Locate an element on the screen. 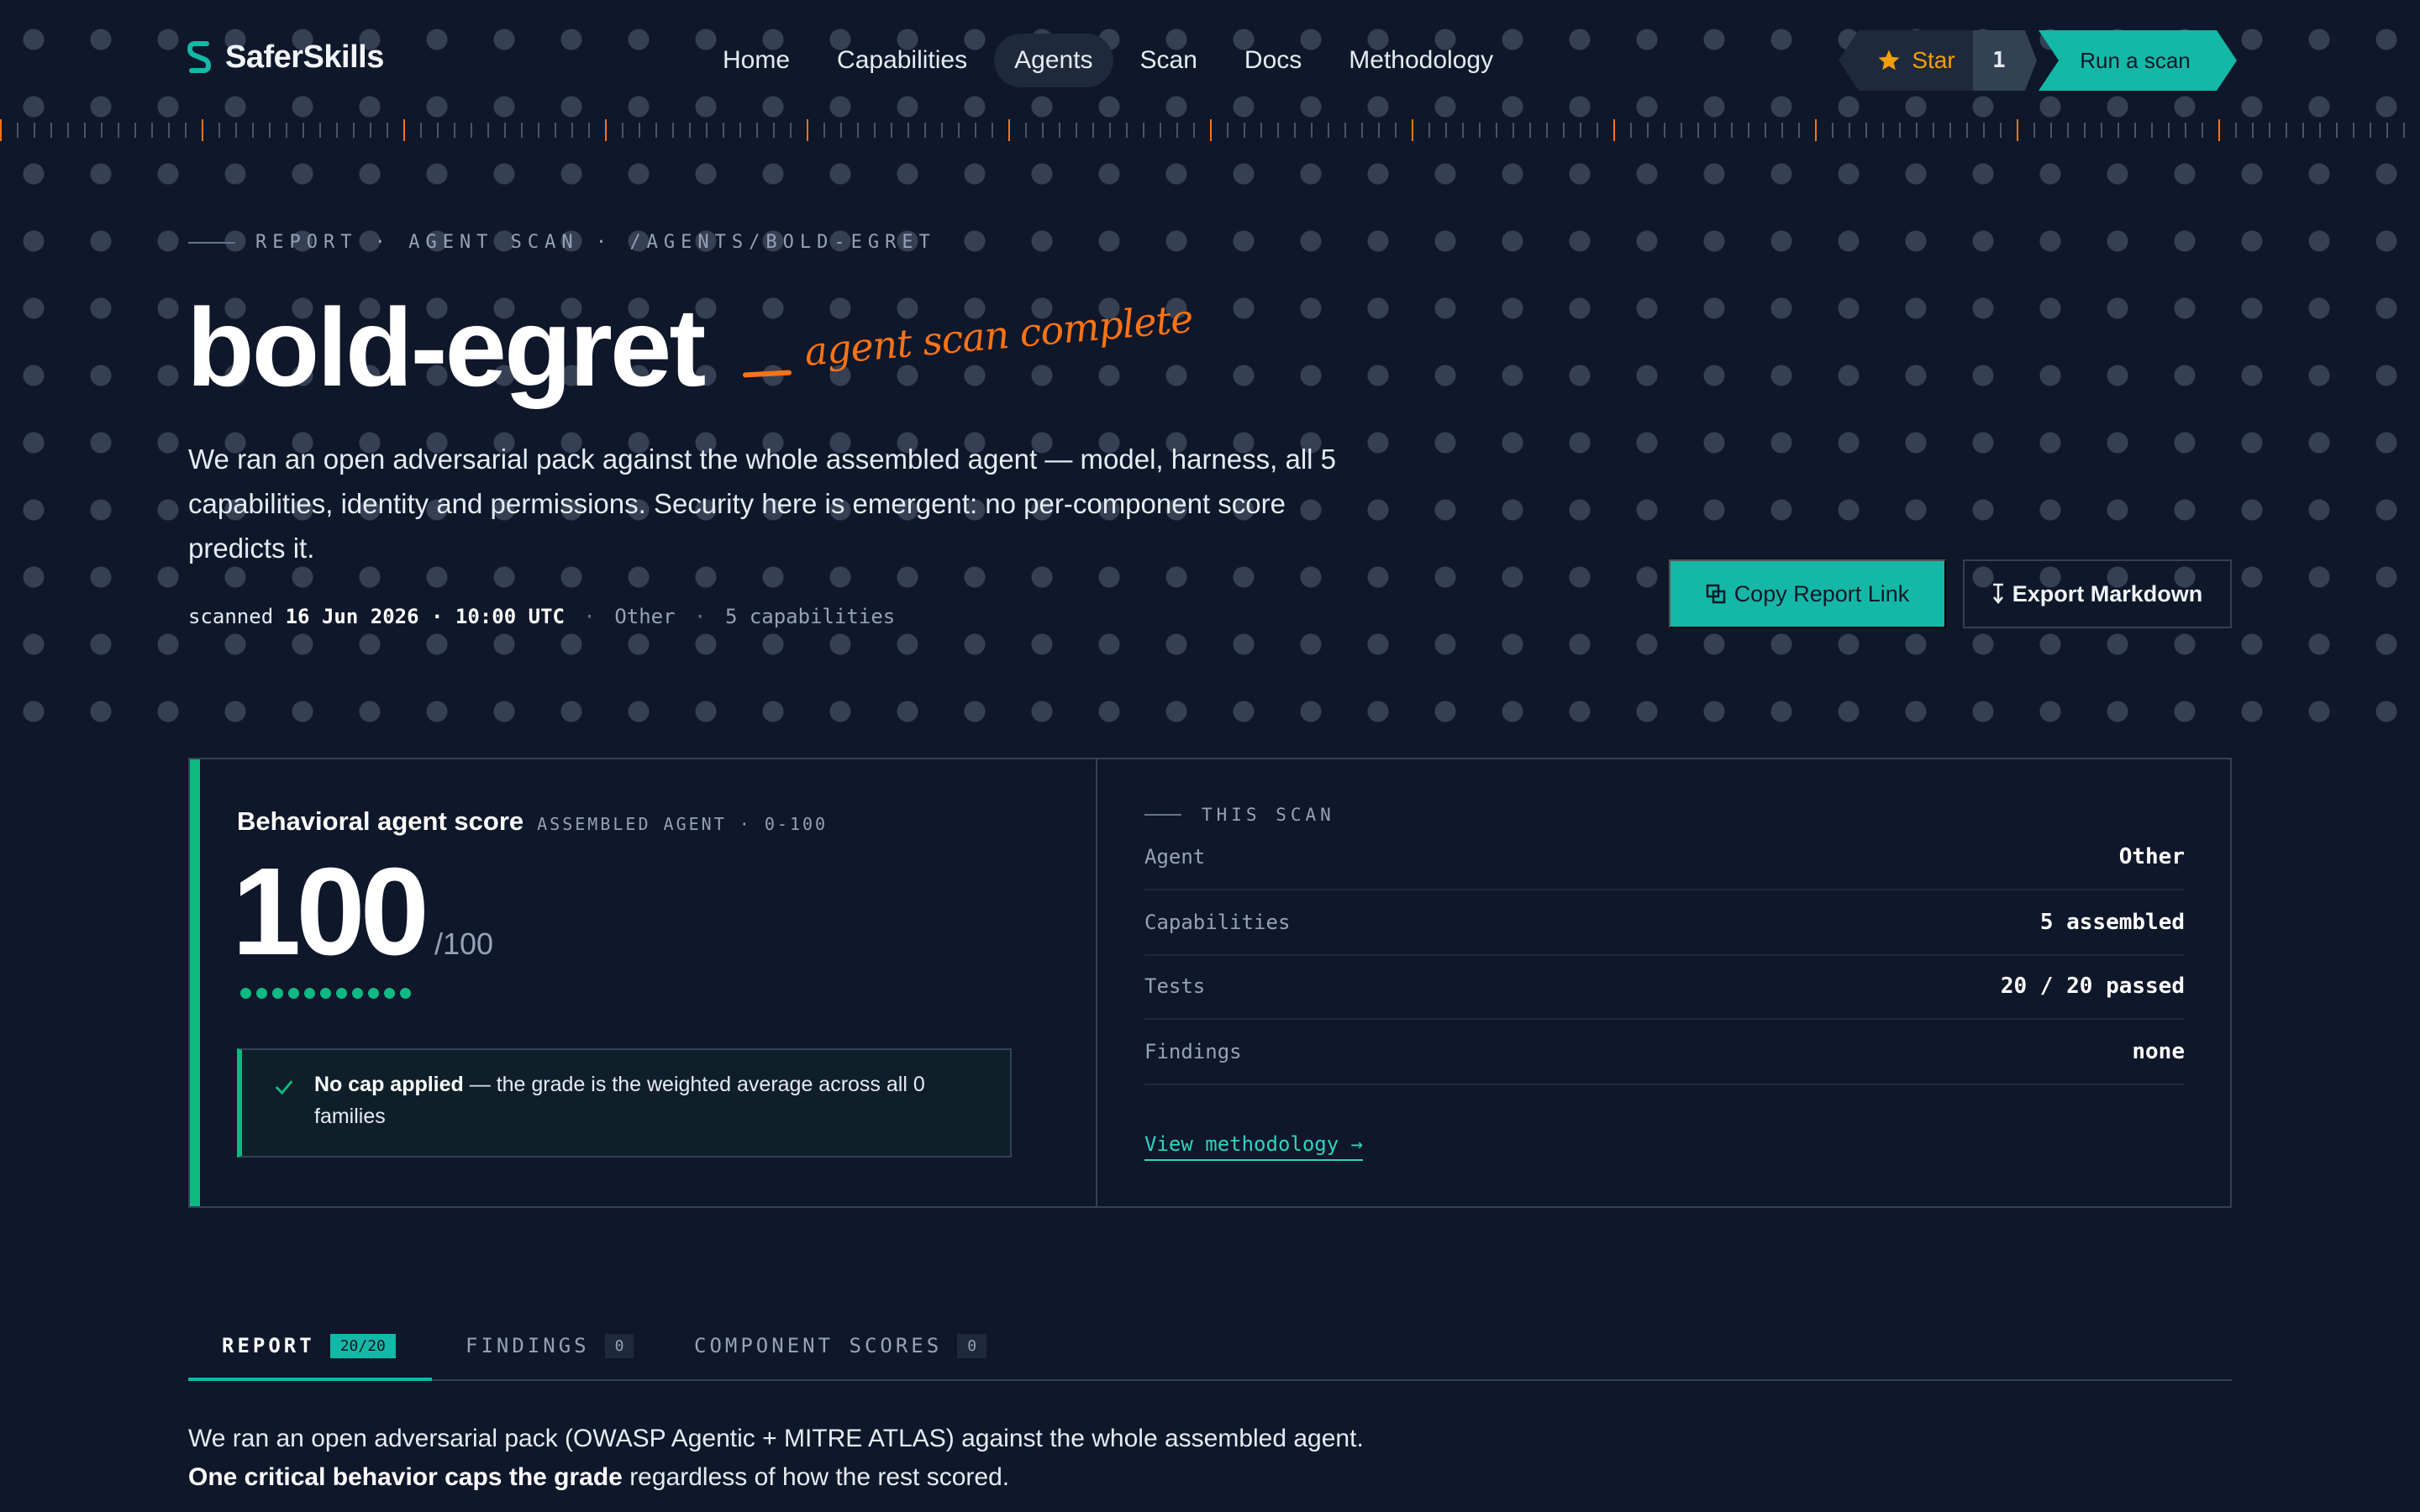 The height and width of the screenshot is (1512, 2420). brand: SaferSkills is located at coordinates (285, 57).